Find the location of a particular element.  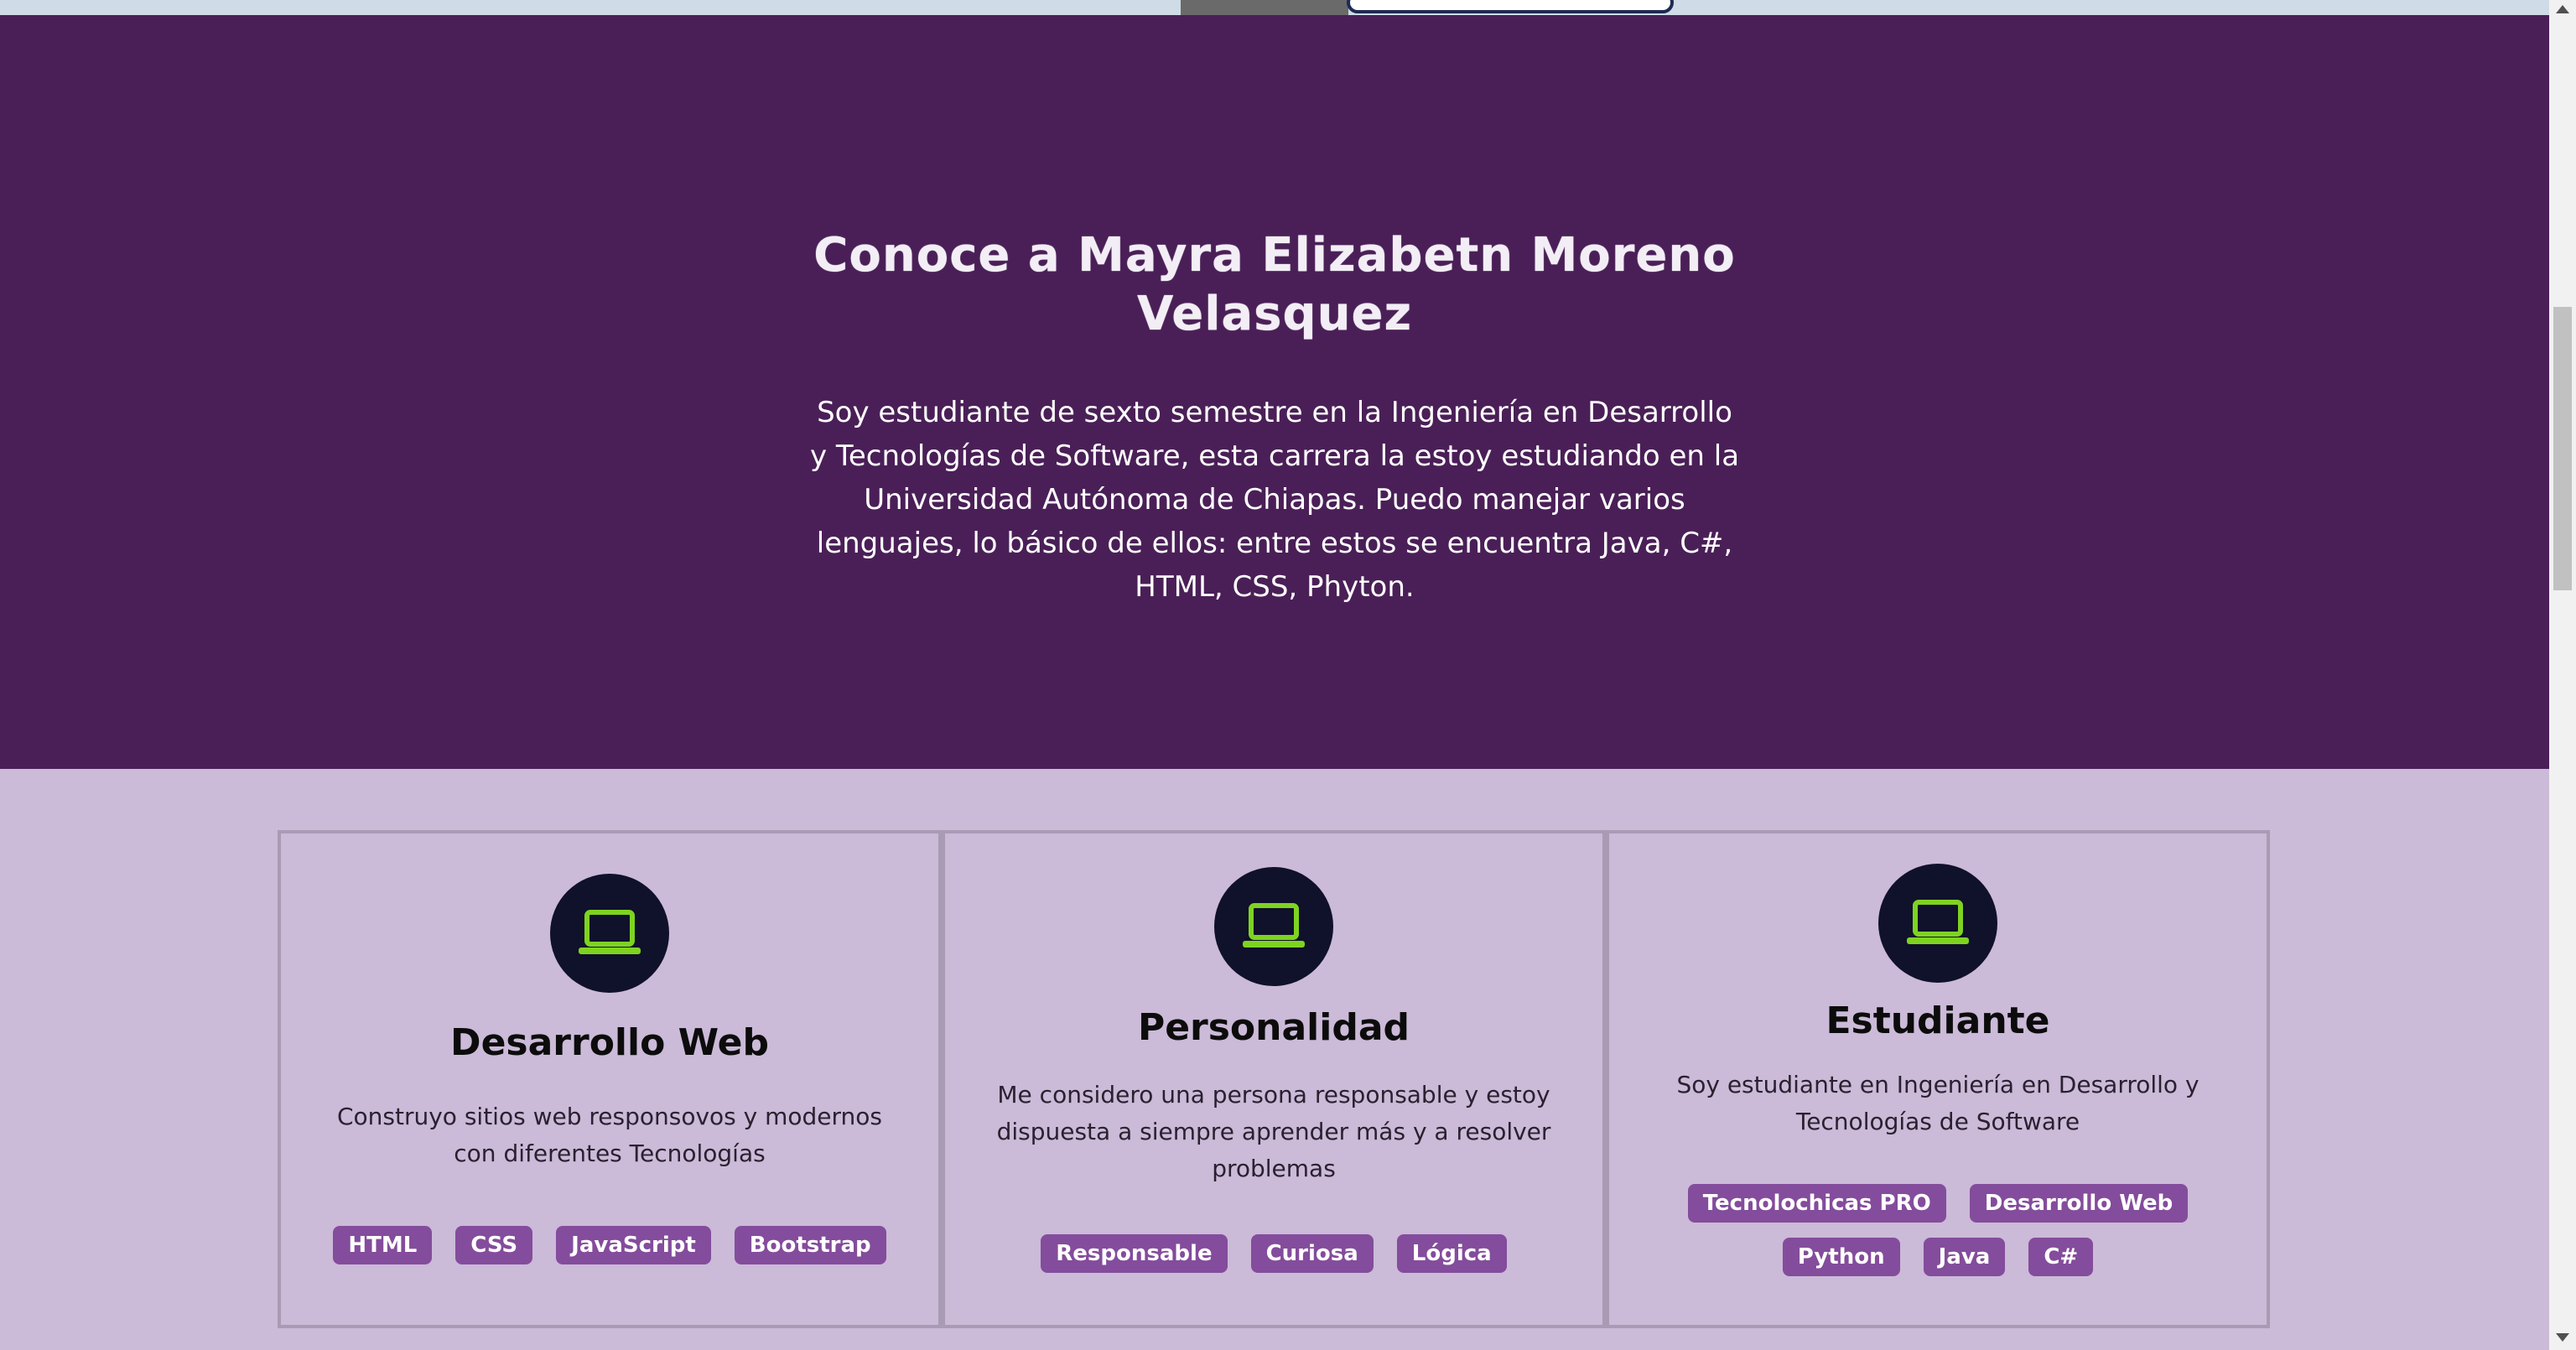

tag-list: Responsable Curiosa Lógica is located at coordinates (1274, 1254).